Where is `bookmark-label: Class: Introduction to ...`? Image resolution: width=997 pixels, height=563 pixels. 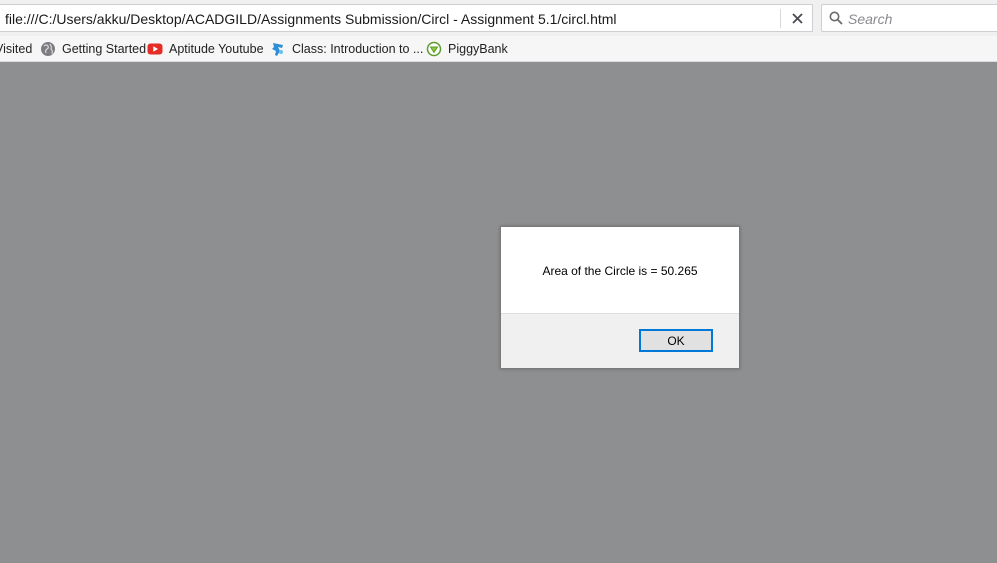 bookmark-label: Class: Introduction to ... is located at coordinates (358, 49).